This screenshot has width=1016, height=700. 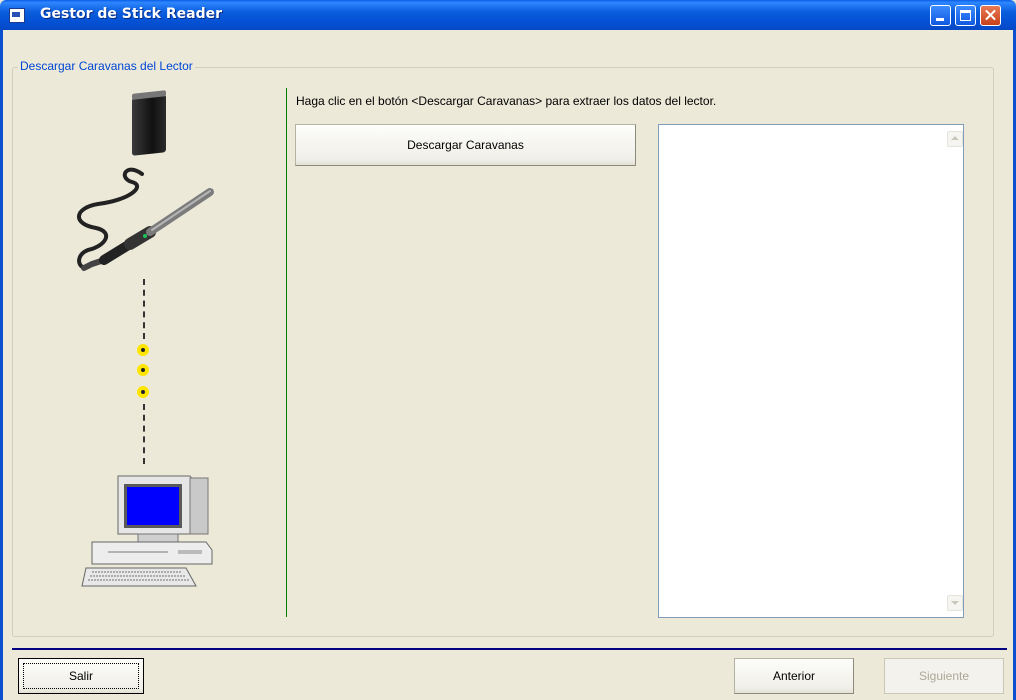 I want to click on maximize-button, so click(x=965, y=15).